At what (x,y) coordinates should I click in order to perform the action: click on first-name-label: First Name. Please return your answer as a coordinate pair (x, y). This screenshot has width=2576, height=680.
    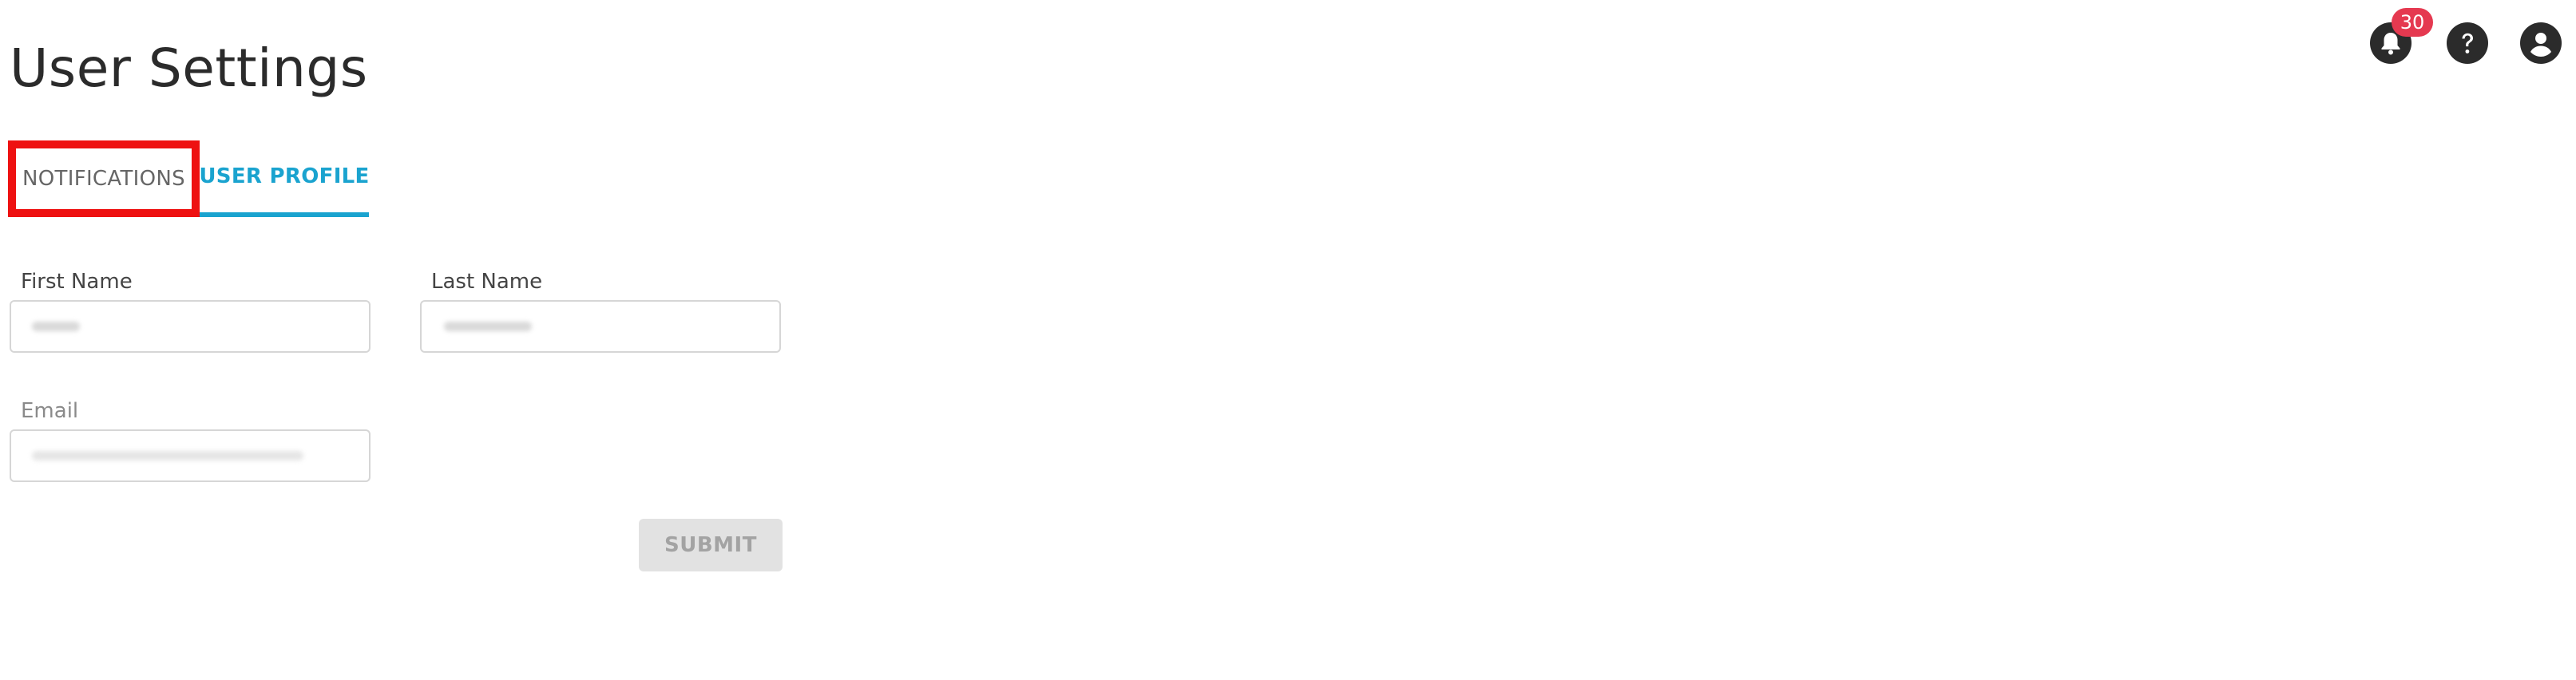
    Looking at the image, I should click on (77, 282).